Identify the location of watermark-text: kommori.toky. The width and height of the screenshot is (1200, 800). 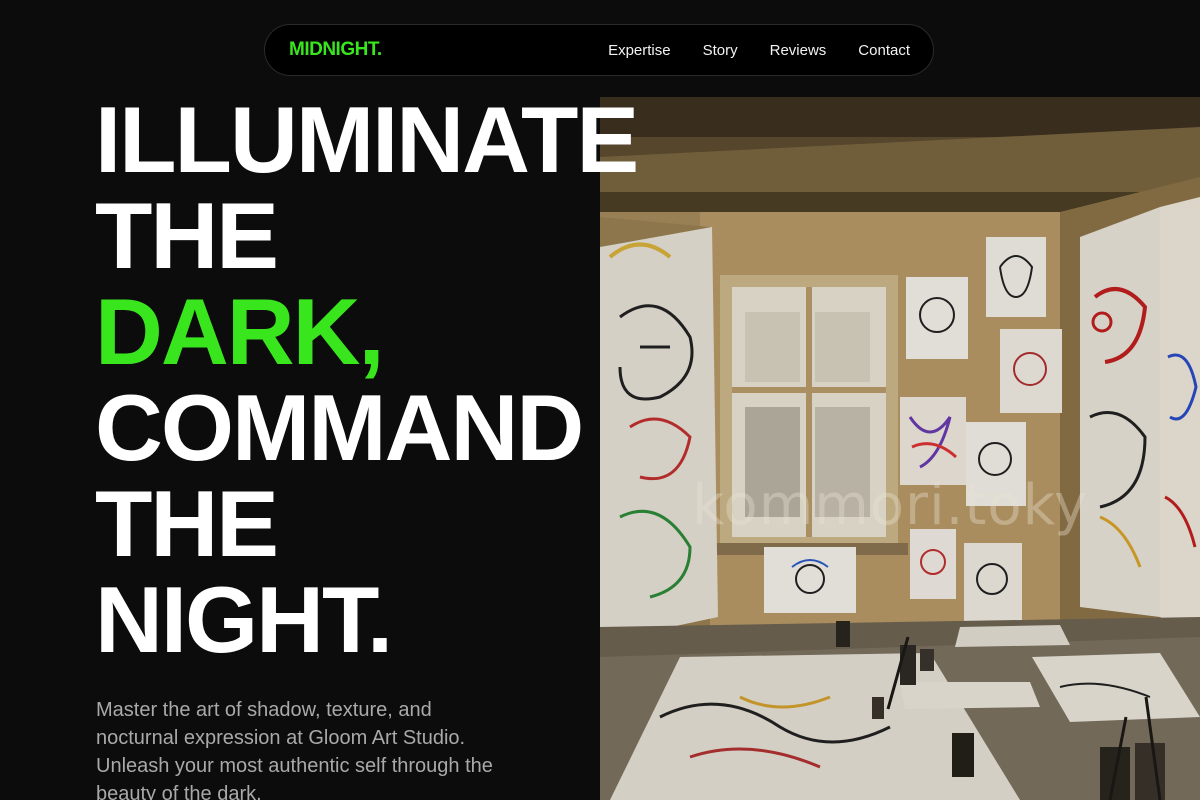
(890, 505).